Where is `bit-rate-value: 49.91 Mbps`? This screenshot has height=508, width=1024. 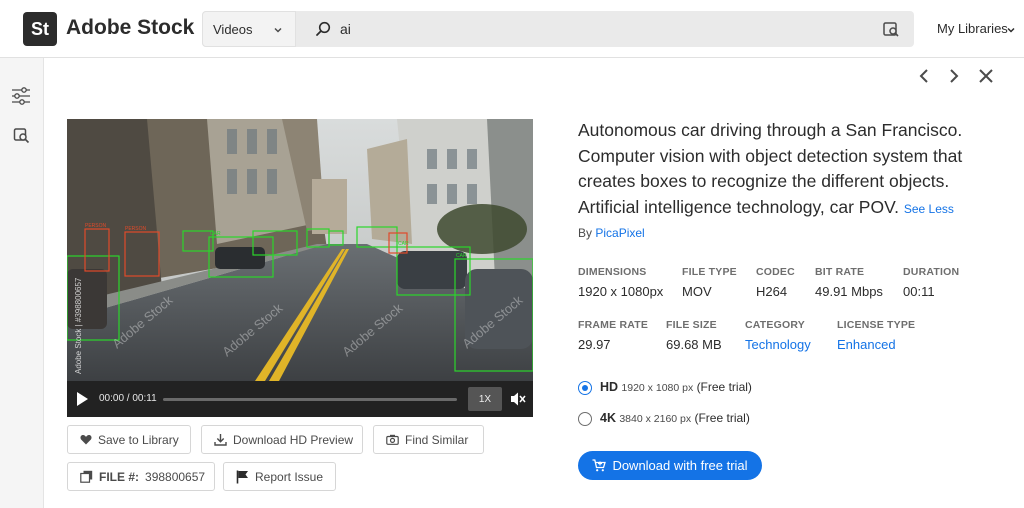
bit-rate-value: 49.91 Mbps is located at coordinates (849, 291).